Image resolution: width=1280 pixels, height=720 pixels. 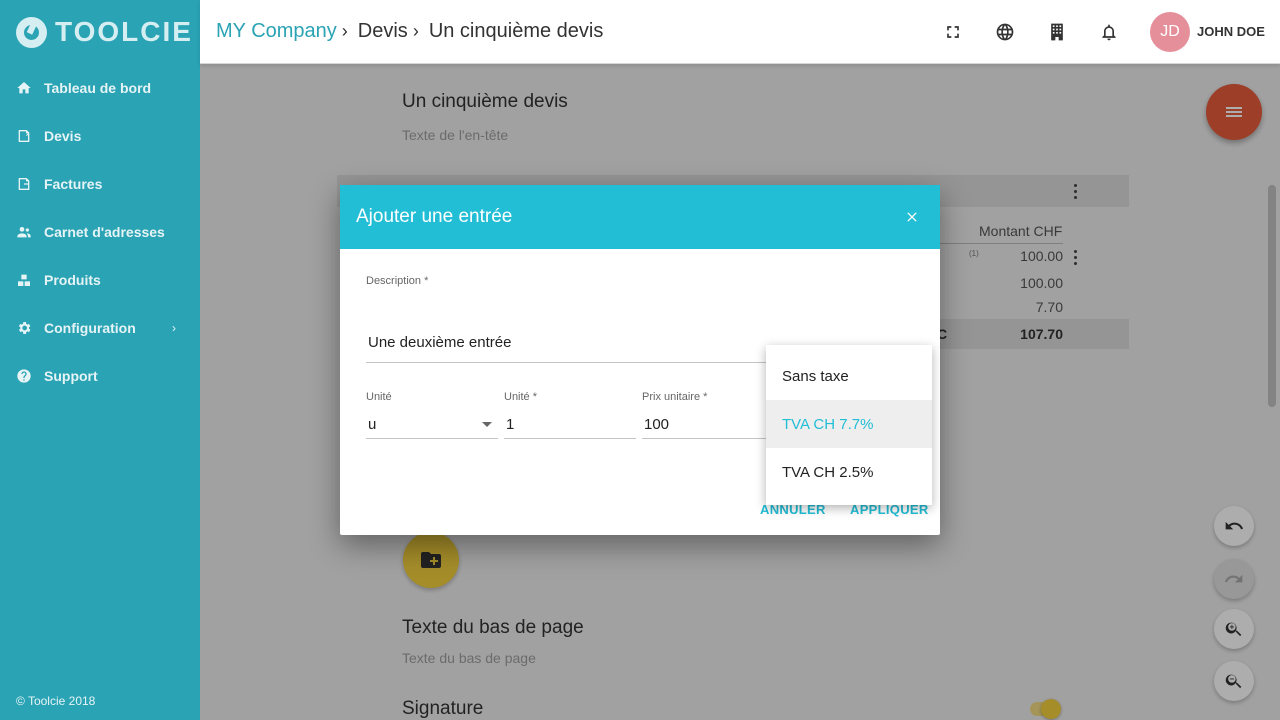 I want to click on chevron-down-icon, so click(x=487, y=424).